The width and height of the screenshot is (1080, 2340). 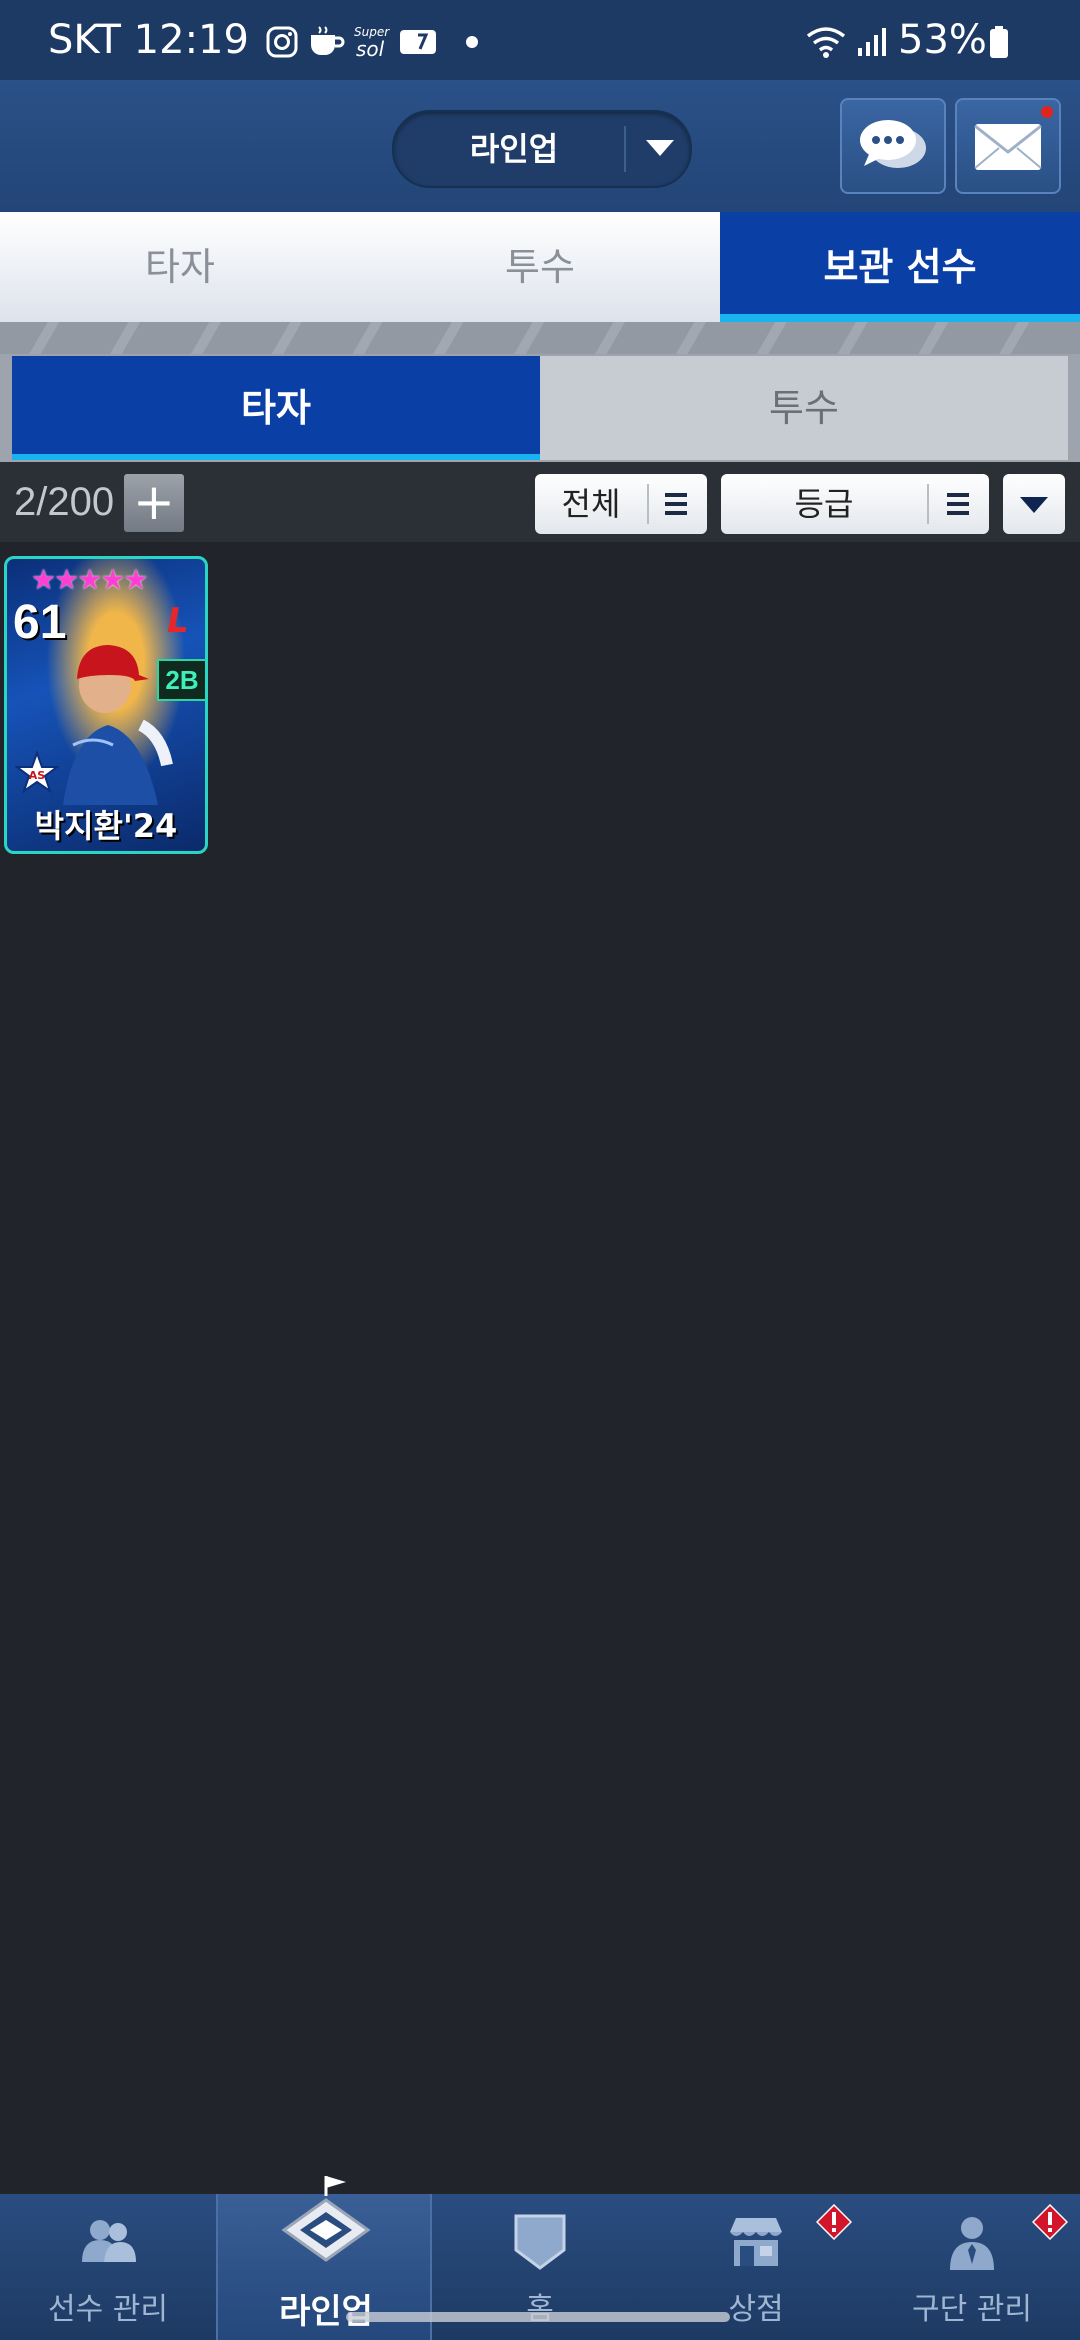 I want to click on position-badge: 2B, so click(x=181, y=680).